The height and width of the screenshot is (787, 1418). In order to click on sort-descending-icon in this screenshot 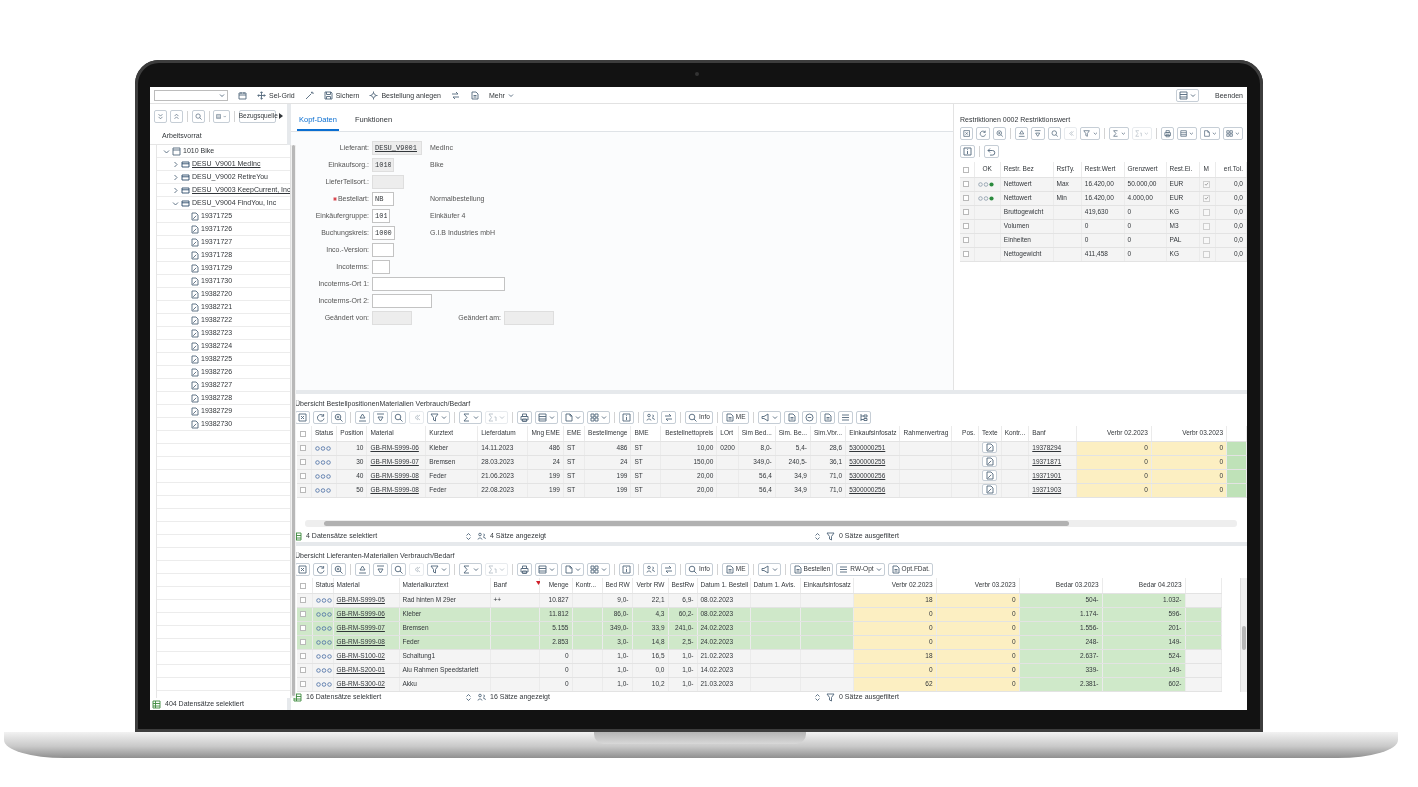, I will do `click(380, 569)`.